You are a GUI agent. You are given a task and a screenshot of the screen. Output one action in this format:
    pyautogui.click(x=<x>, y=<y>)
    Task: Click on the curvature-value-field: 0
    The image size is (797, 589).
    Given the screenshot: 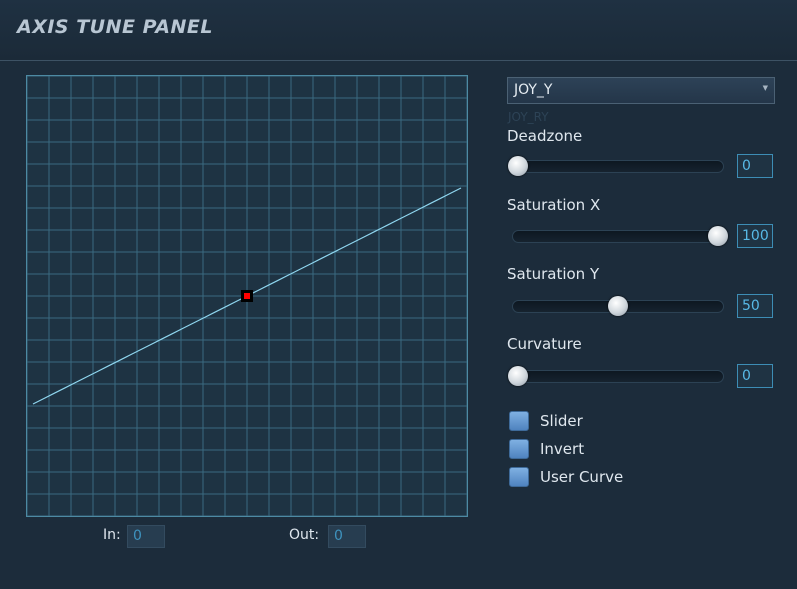 What is the action you would take?
    pyautogui.click(x=755, y=376)
    